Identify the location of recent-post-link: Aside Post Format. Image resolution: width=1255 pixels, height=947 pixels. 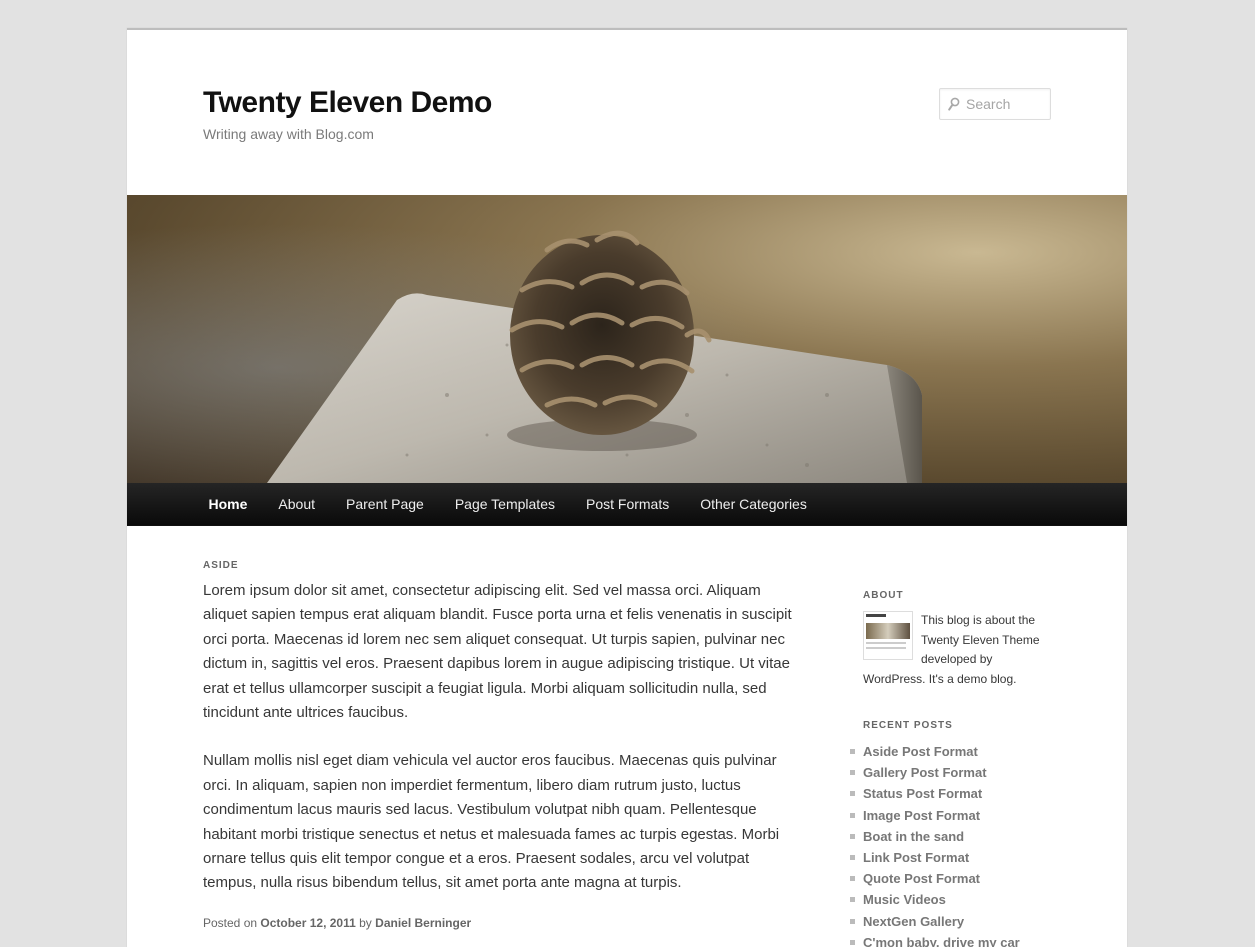
(951, 751).